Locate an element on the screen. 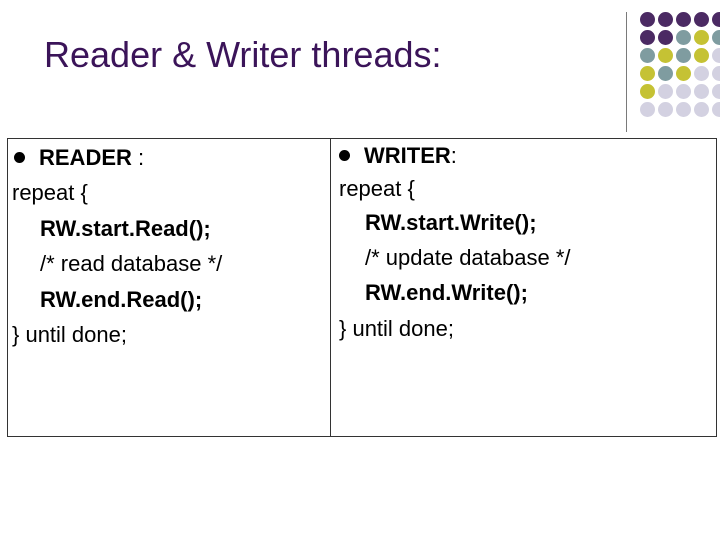  slide-title: Reader & Writer threads: is located at coordinates (243, 54).